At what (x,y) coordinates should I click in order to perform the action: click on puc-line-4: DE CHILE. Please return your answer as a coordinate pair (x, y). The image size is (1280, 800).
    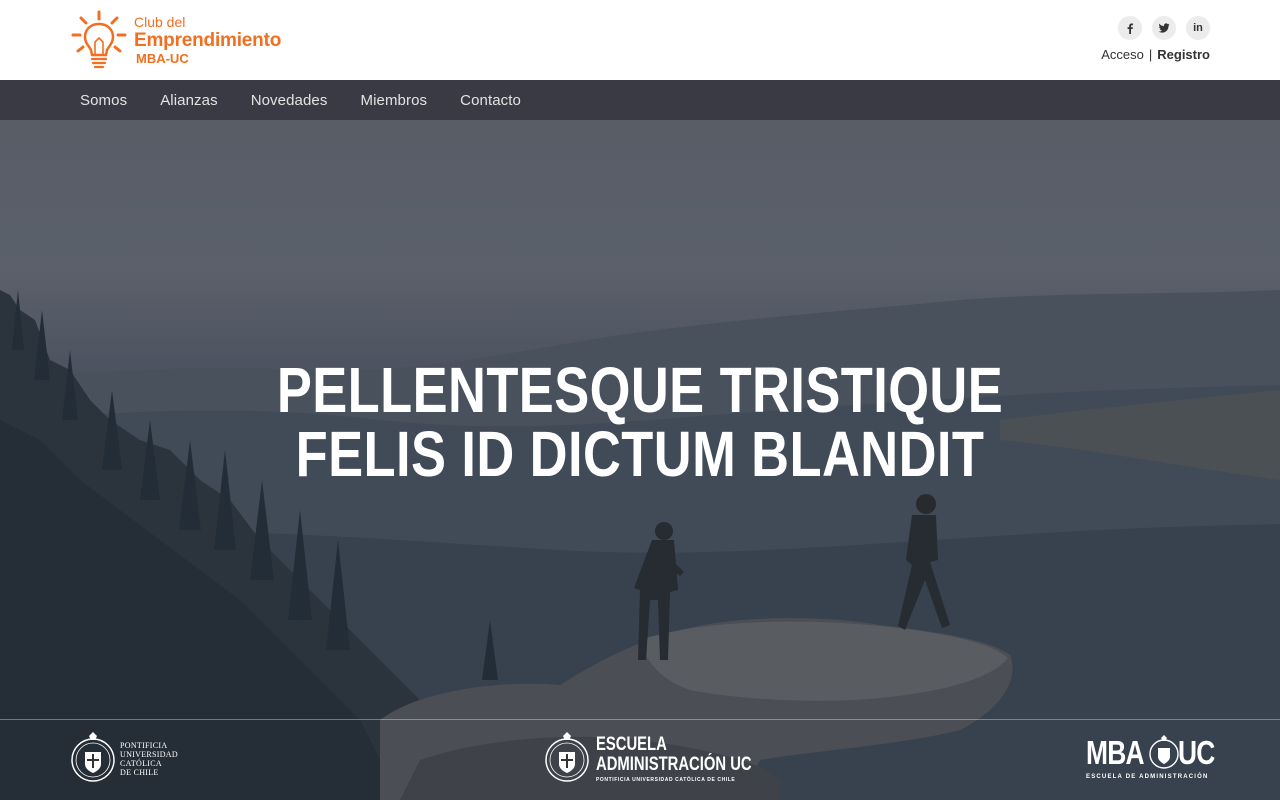
    Looking at the image, I should click on (139, 772).